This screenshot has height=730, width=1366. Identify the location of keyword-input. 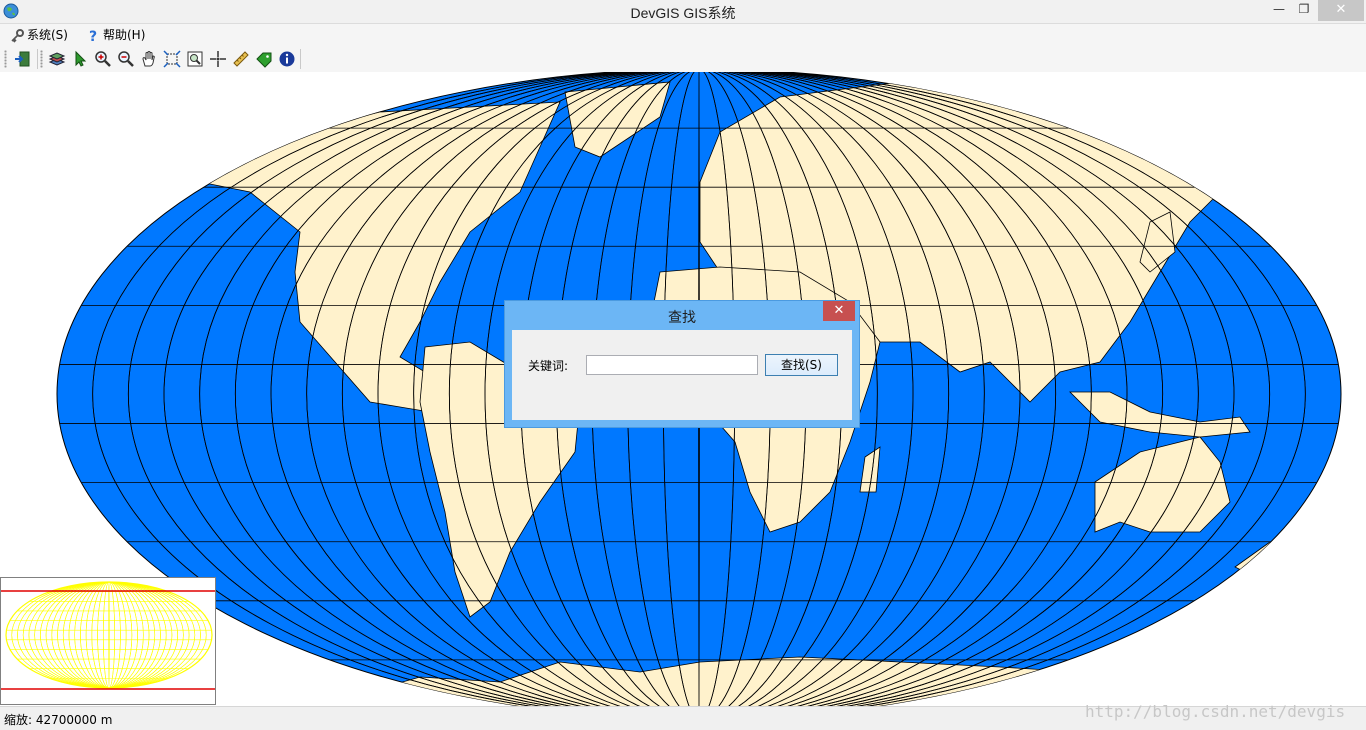
(672, 365).